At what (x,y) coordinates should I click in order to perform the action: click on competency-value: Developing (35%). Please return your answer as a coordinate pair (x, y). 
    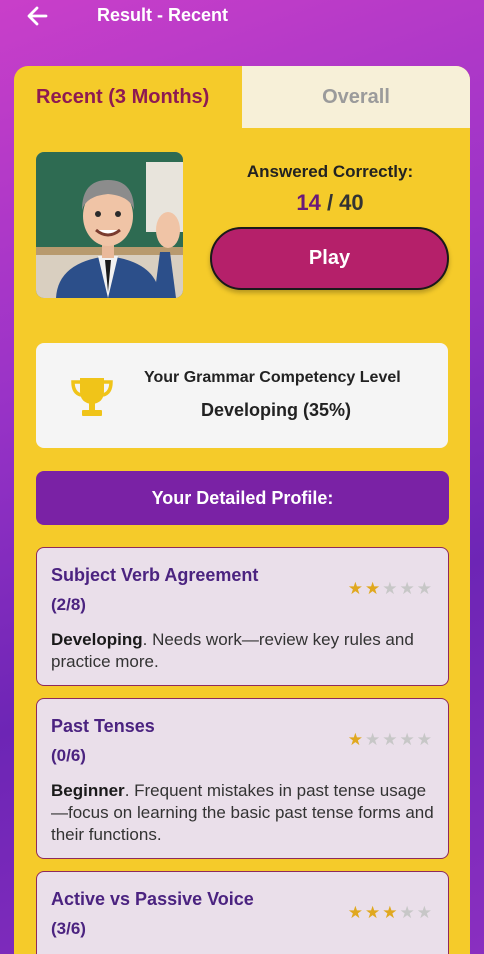
    Looking at the image, I should click on (276, 410).